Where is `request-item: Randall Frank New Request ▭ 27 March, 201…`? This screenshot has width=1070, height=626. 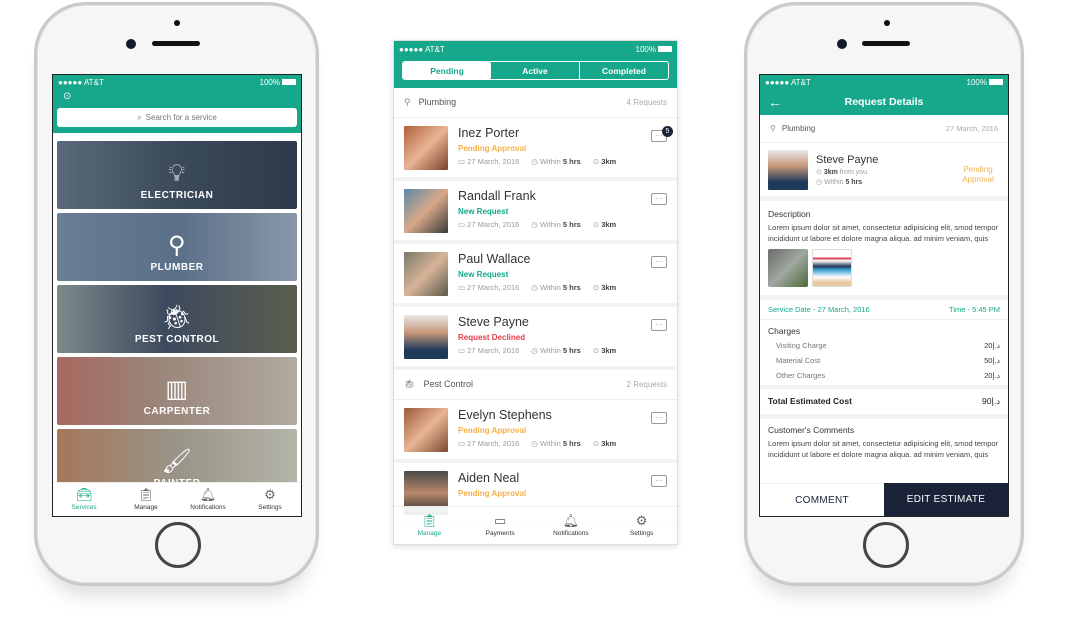
request-item: Randall Frank New Request ▭ 27 March, 201… is located at coordinates (535, 212).